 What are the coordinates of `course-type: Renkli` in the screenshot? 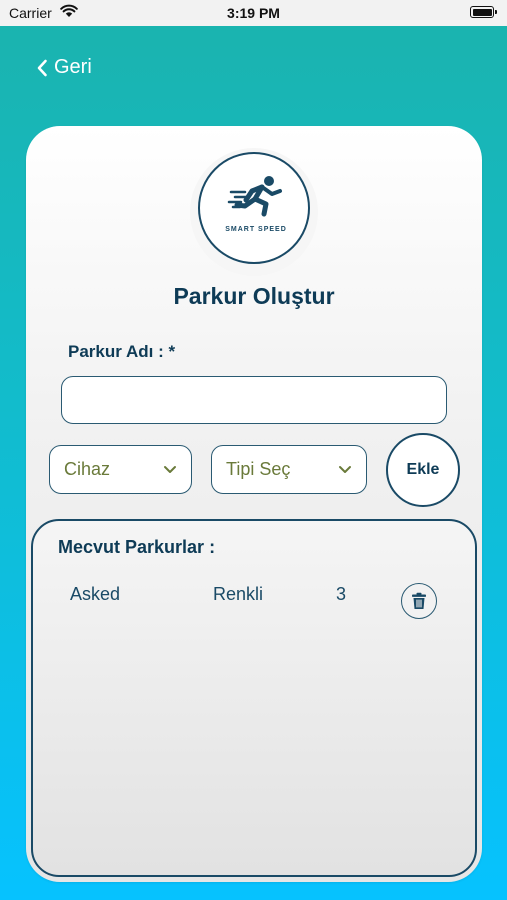 It's located at (238, 594).